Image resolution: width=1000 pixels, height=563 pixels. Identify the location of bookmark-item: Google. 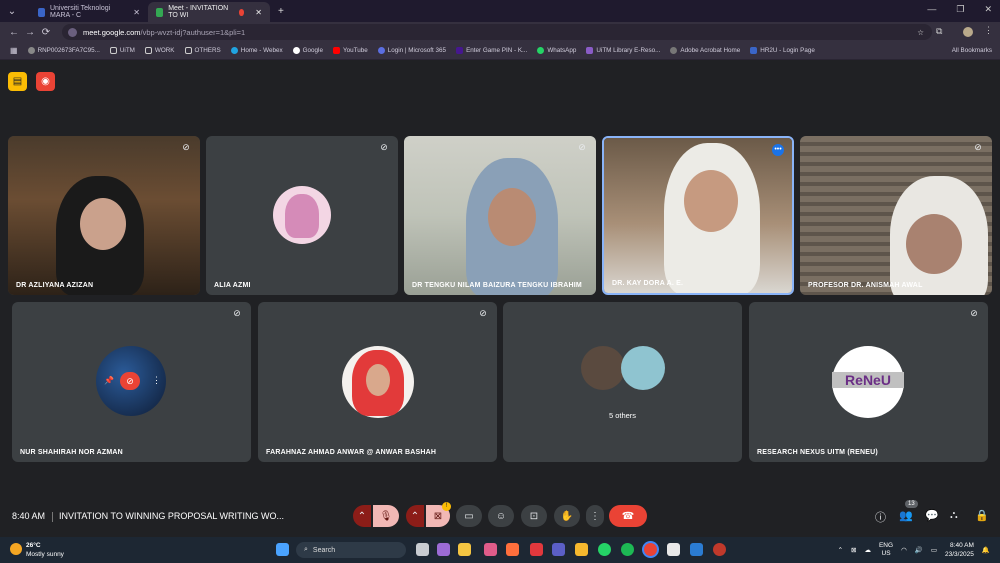
(307, 50).